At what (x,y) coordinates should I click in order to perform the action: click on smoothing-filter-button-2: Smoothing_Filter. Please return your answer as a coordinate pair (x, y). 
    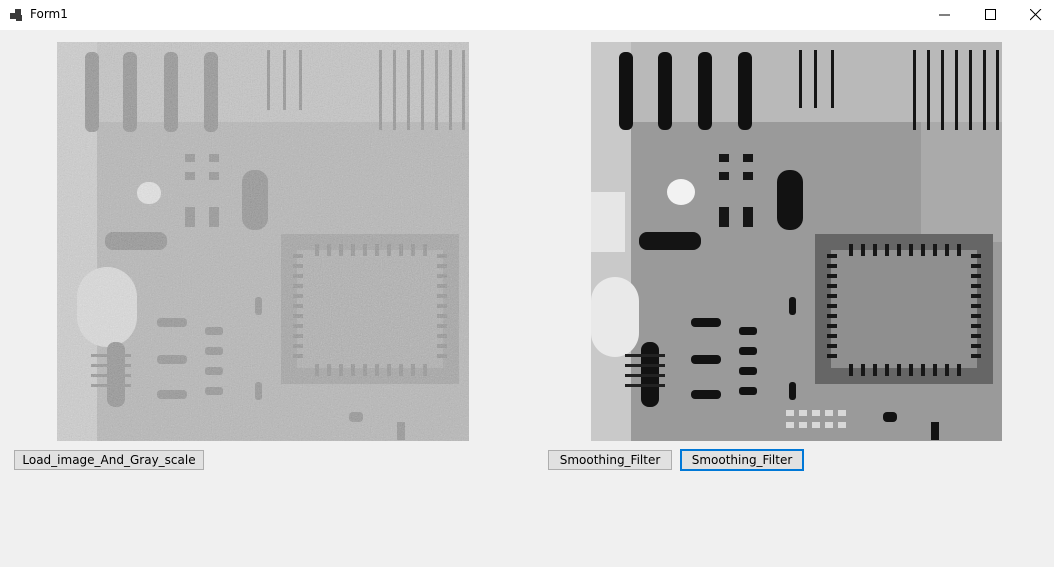
    Looking at the image, I should click on (742, 460).